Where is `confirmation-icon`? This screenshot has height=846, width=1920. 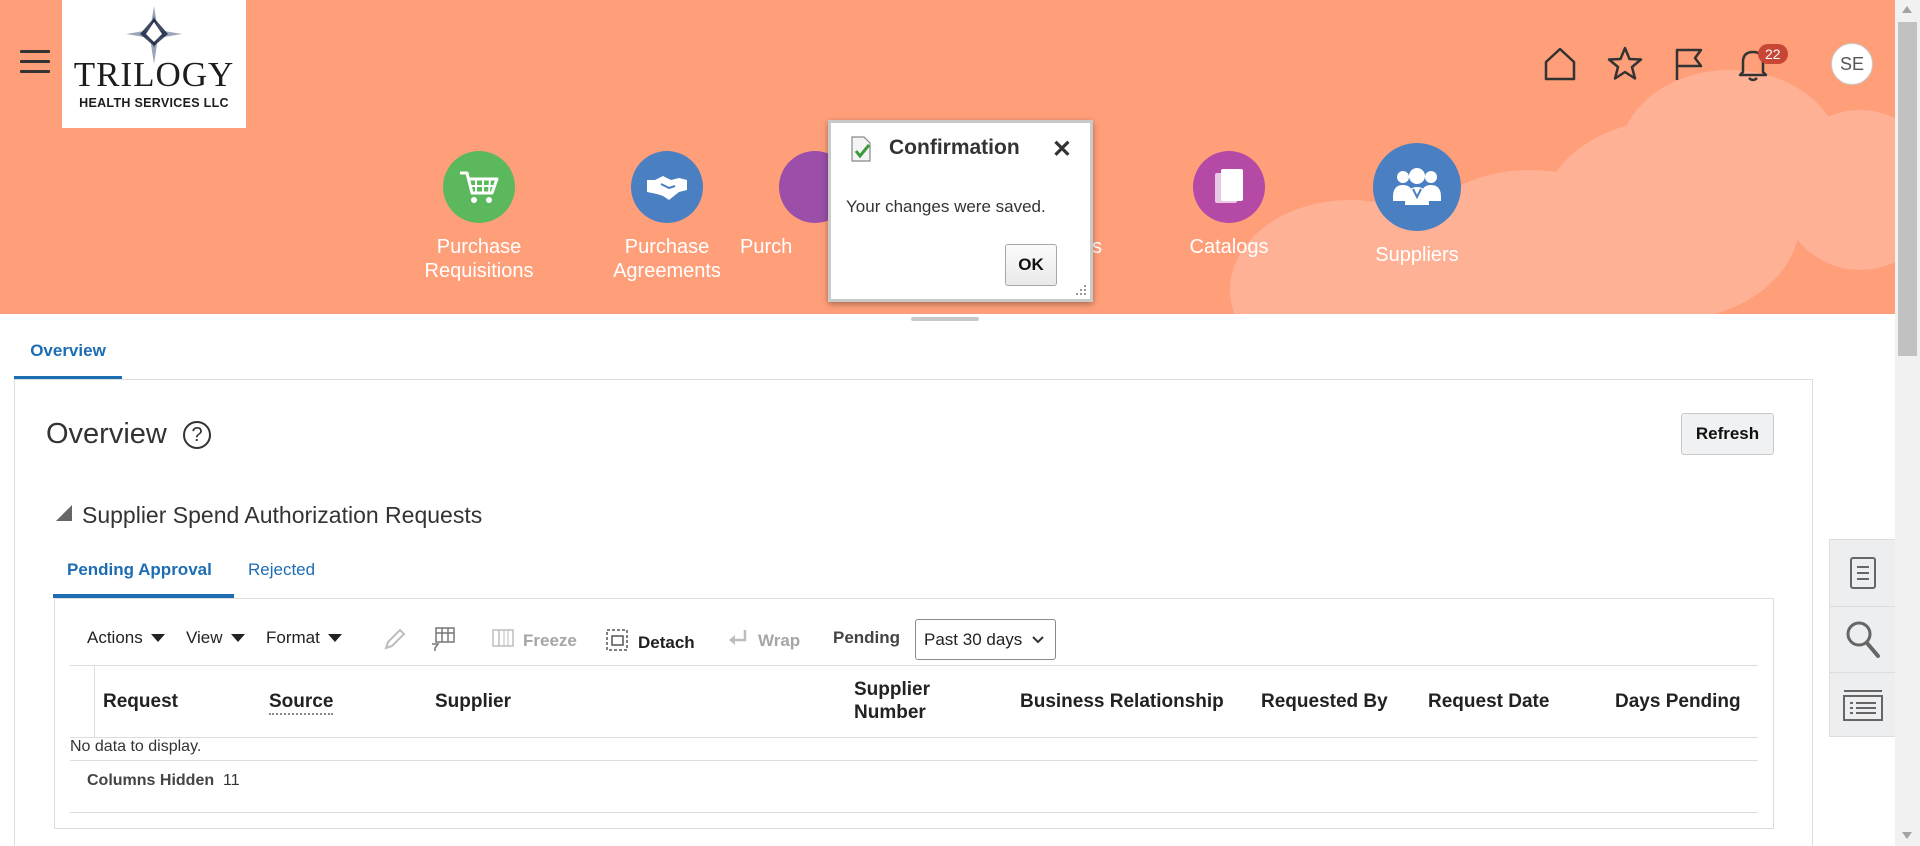 confirmation-icon is located at coordinates (861, 151).